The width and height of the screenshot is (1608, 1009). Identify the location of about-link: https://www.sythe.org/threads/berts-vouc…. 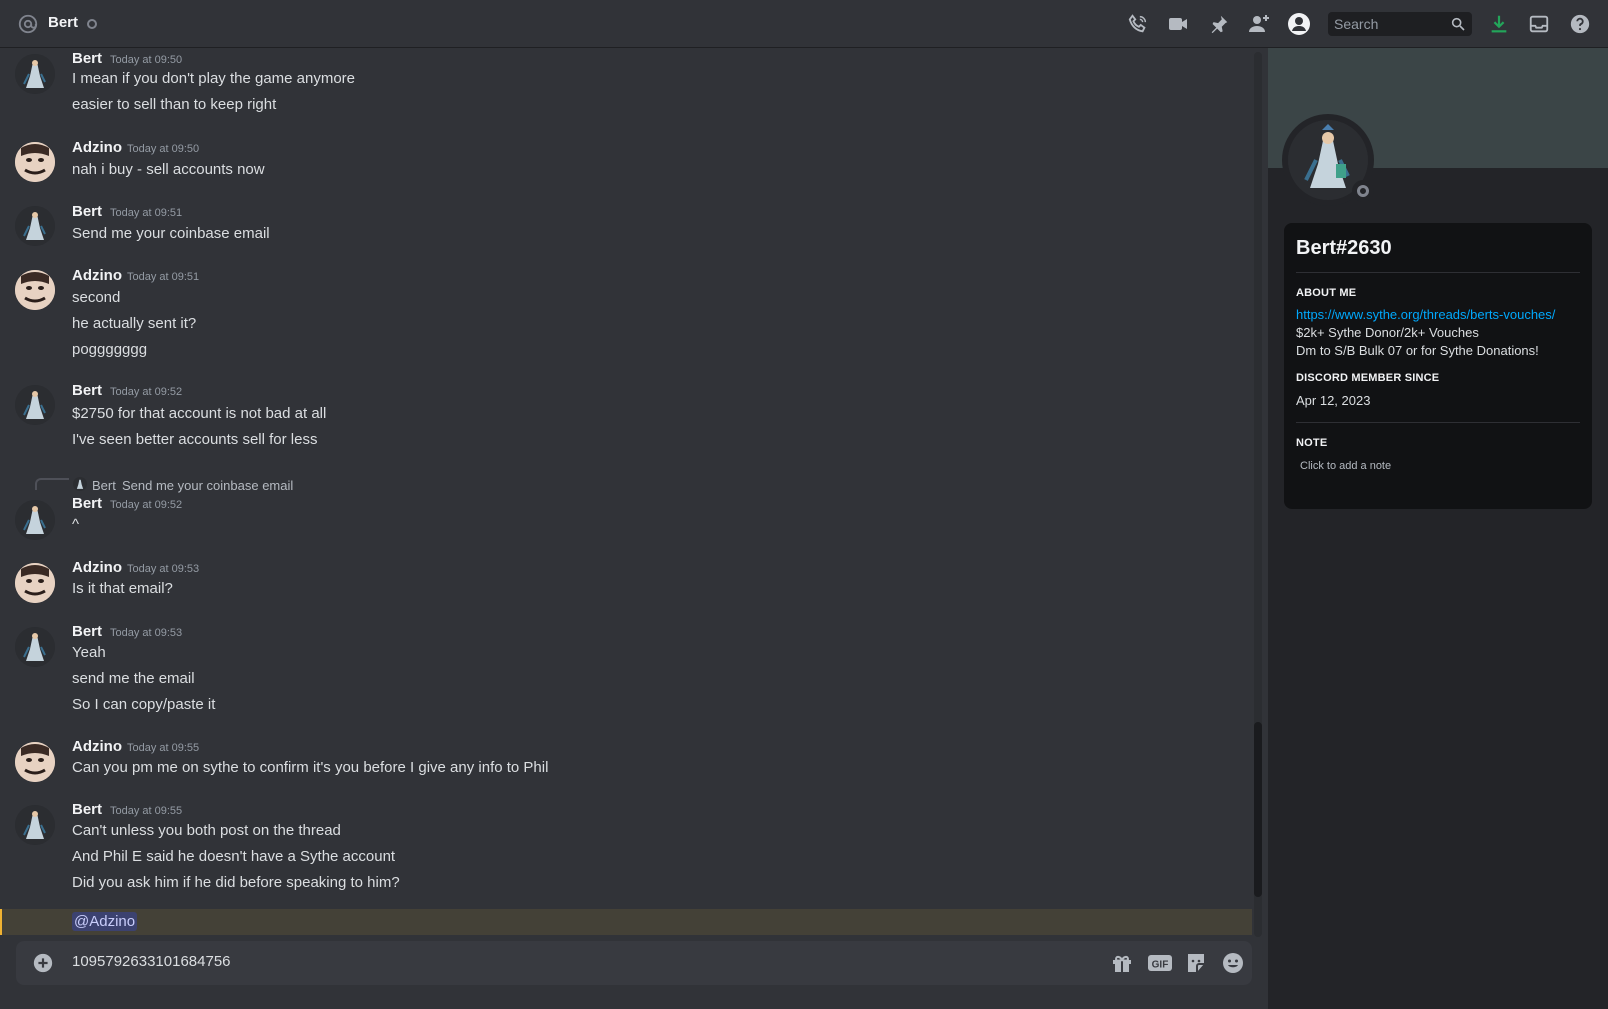
(1425, 314).